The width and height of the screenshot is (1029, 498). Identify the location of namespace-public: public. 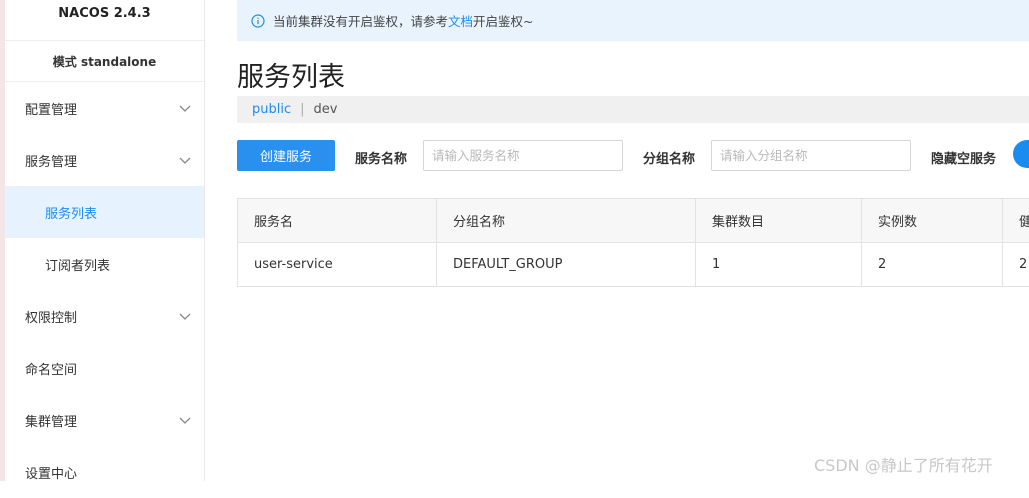
(271, 109).